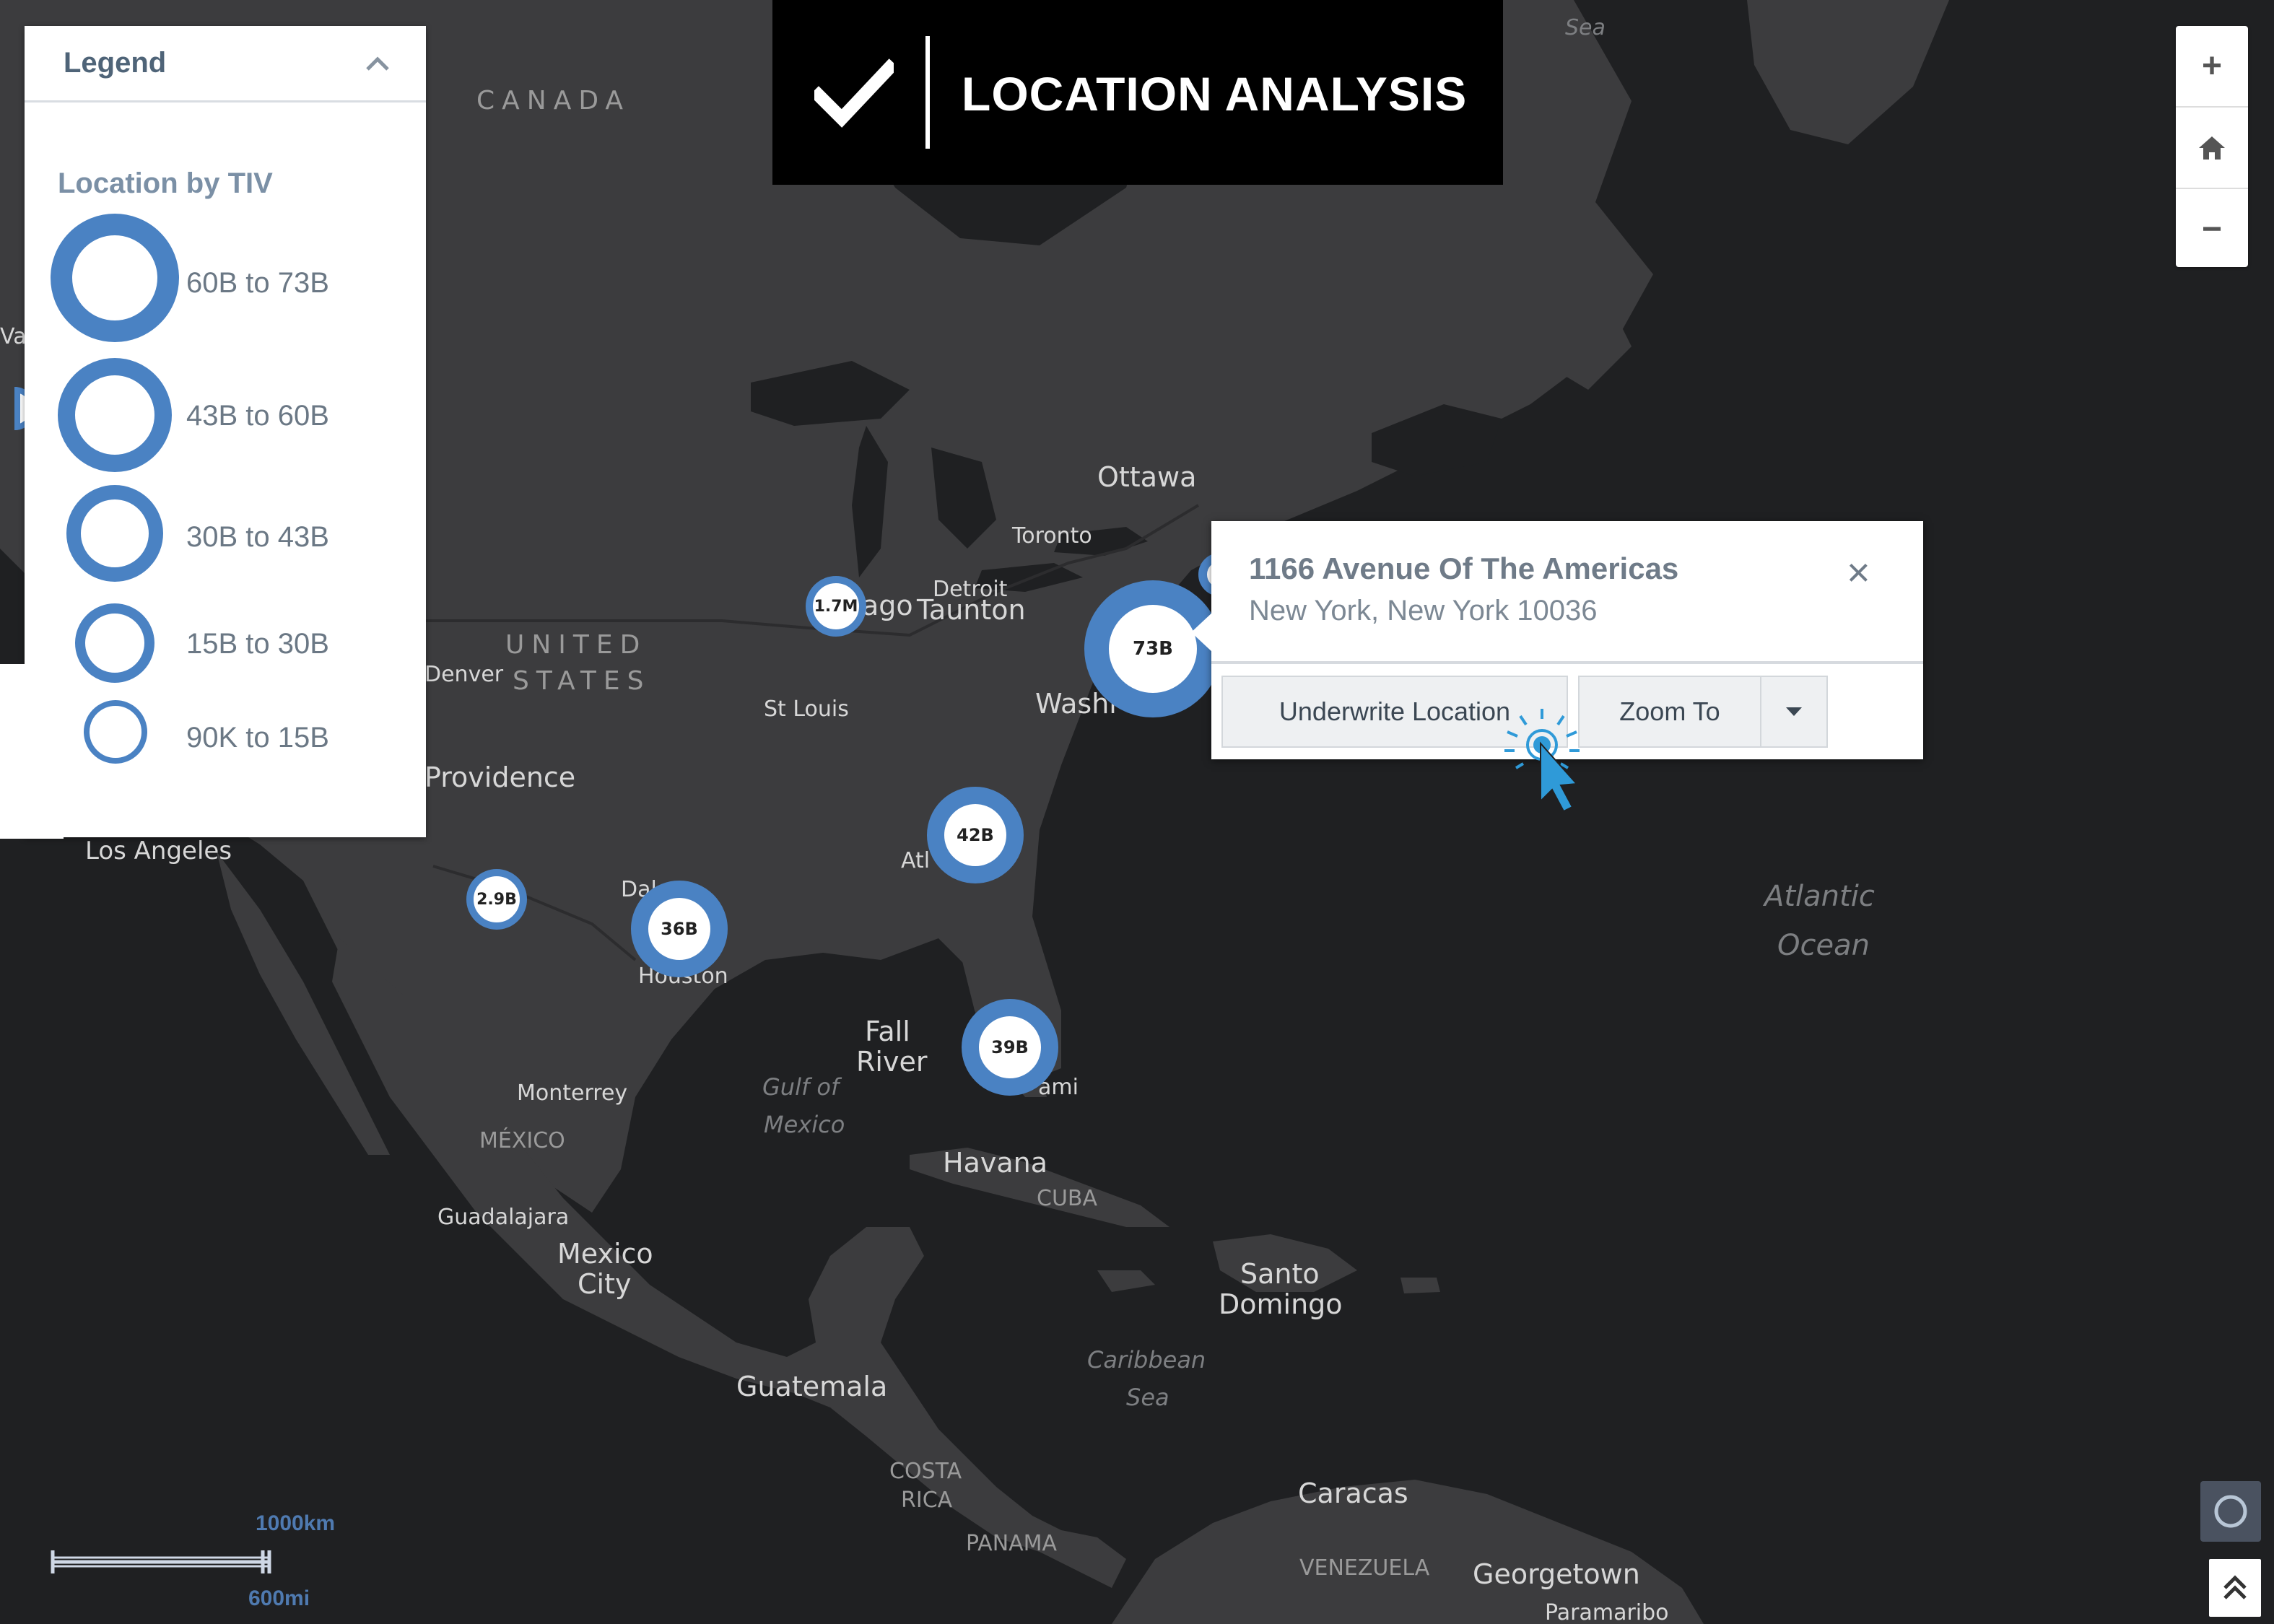 The image size is (2274, 1624). I want to click on map-label: Fall, so click(888, 1031).